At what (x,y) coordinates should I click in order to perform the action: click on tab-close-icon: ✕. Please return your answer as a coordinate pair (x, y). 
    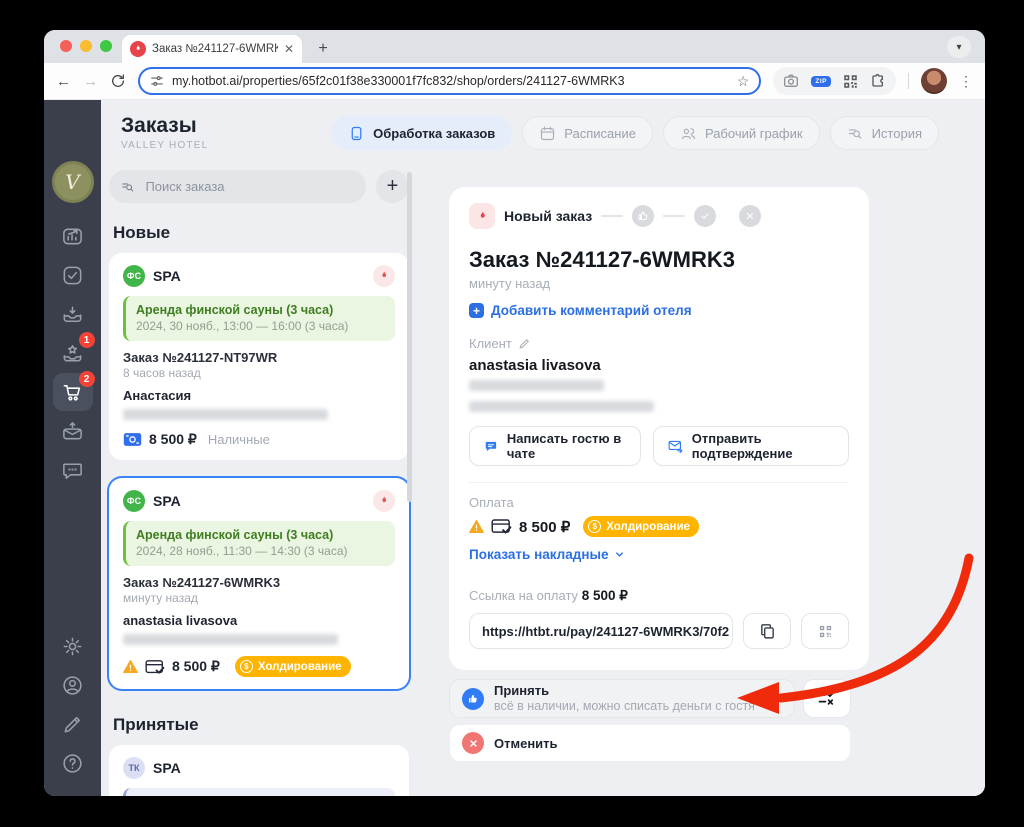
    Looking at the image, I should click on (289, 49).